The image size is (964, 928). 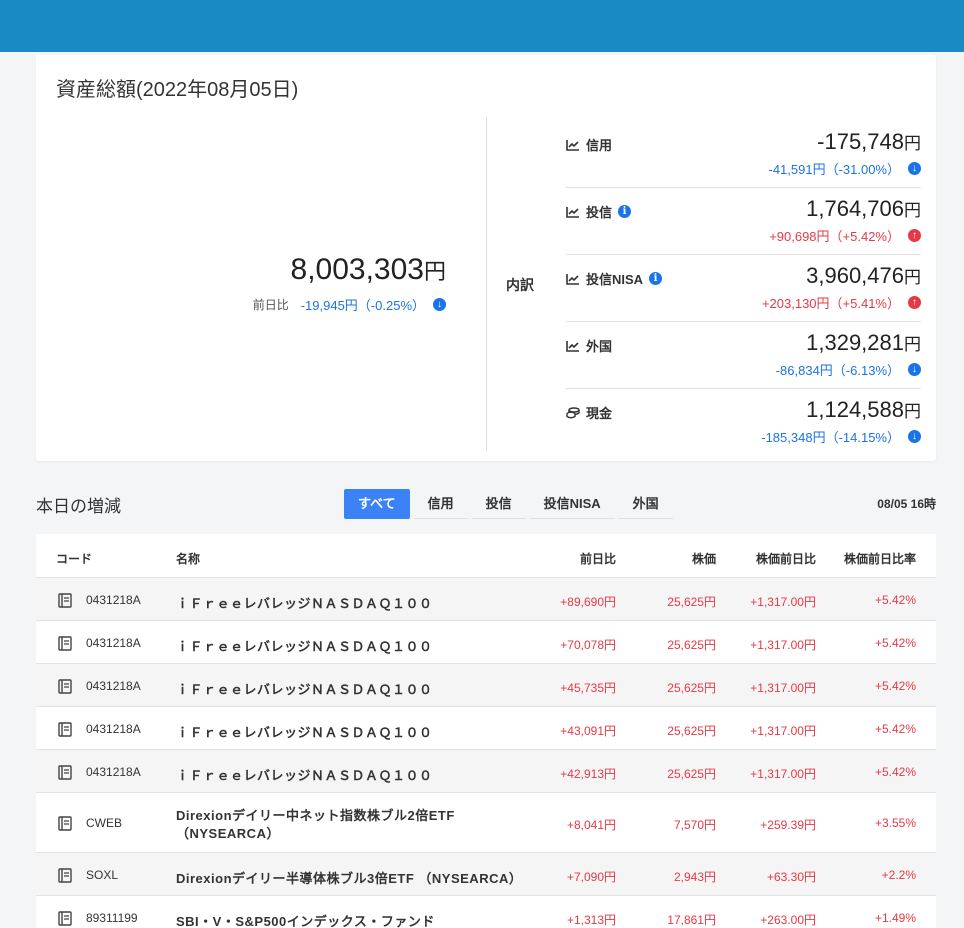 What do you see at coordinates (694, 877) in the screenshot?
I see `cell-price: 2,943円` at bounding box center [694, 877].